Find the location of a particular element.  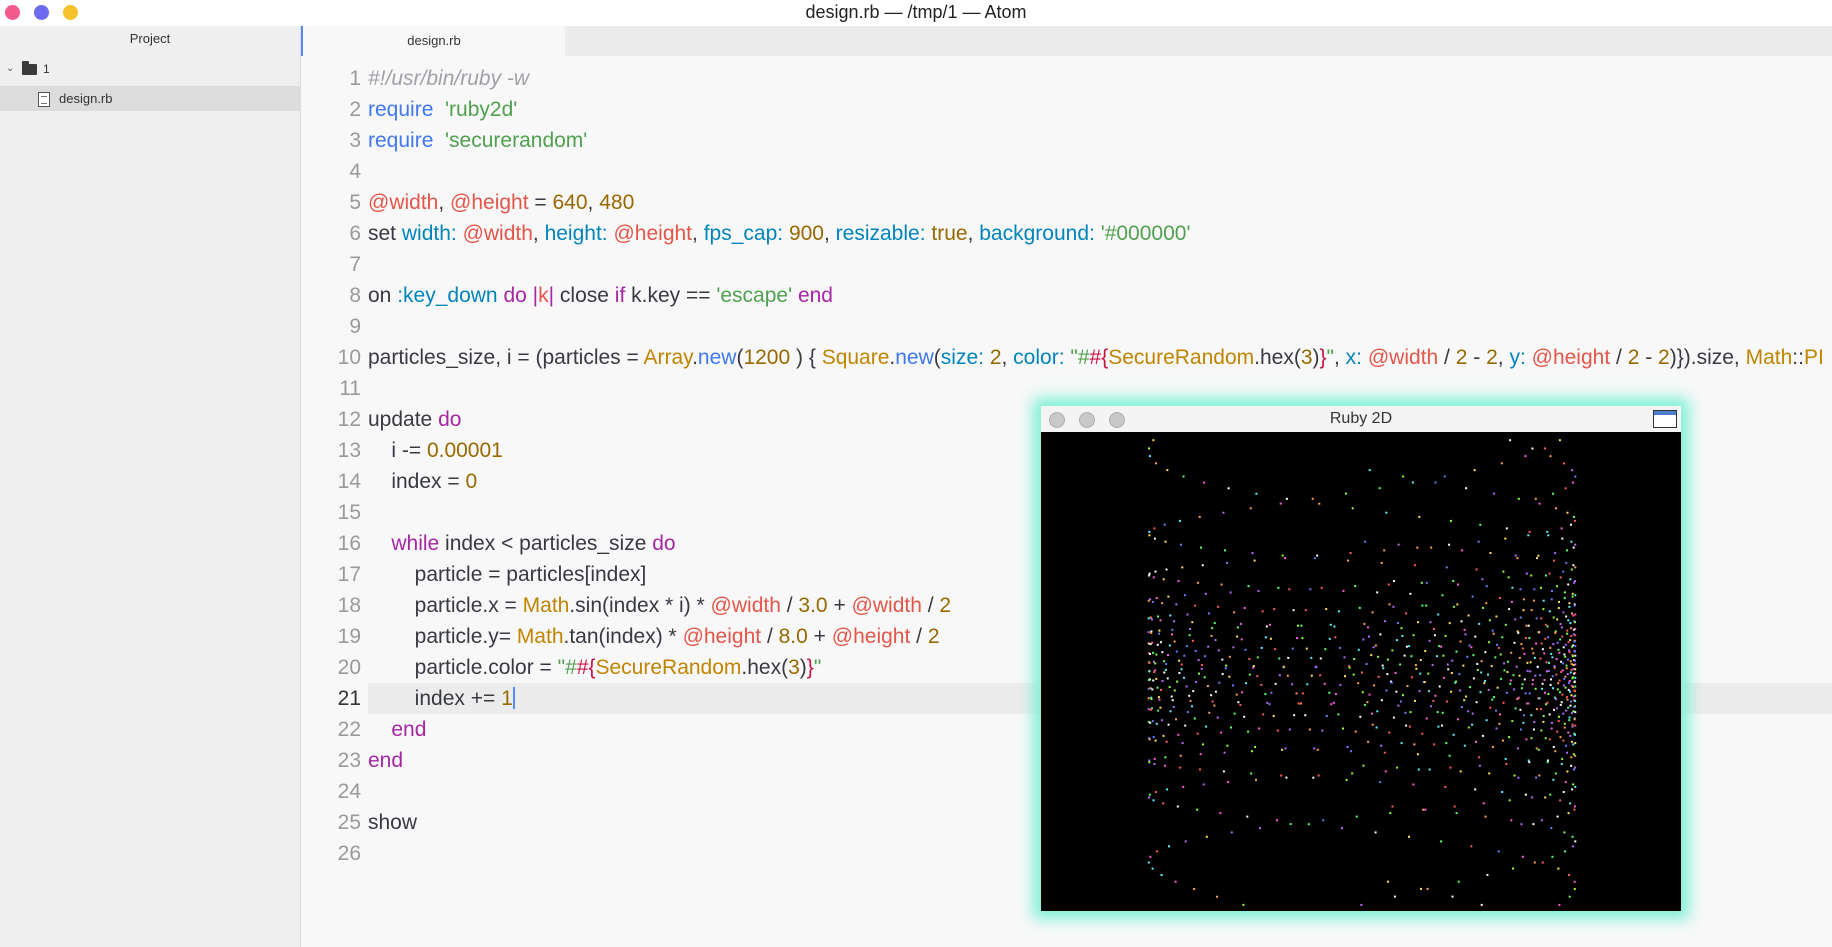

code-line: @width, @height = 640, 480 is located at coordinates (1100, 202).